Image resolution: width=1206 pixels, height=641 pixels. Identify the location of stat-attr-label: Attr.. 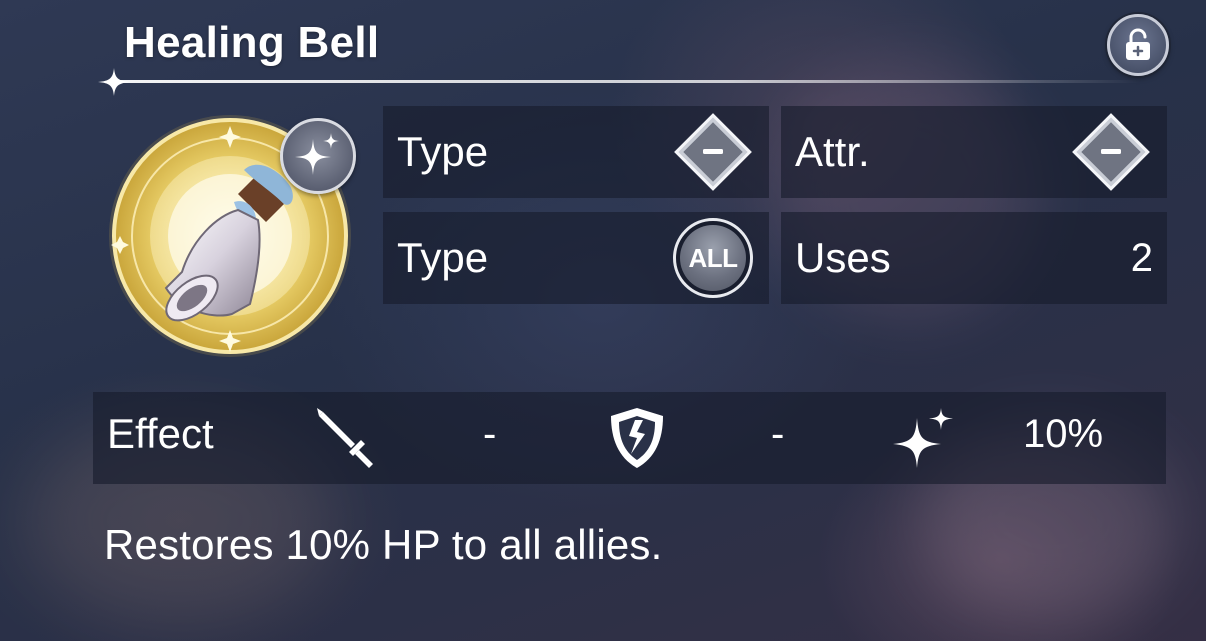
(832, 151).